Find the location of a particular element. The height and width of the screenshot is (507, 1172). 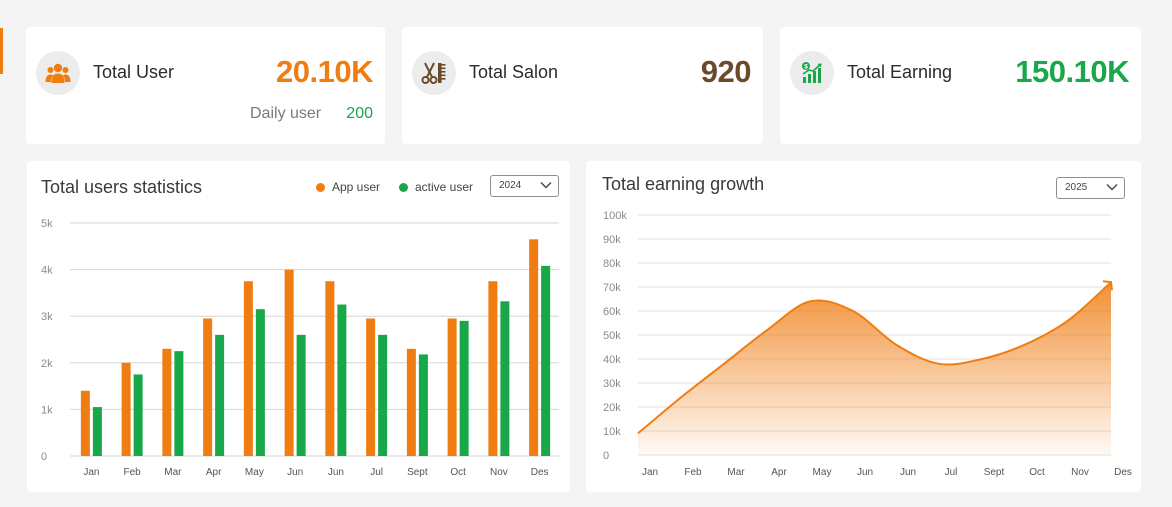

total-salon-label: Total Salon is located at coordinates (514, 72).